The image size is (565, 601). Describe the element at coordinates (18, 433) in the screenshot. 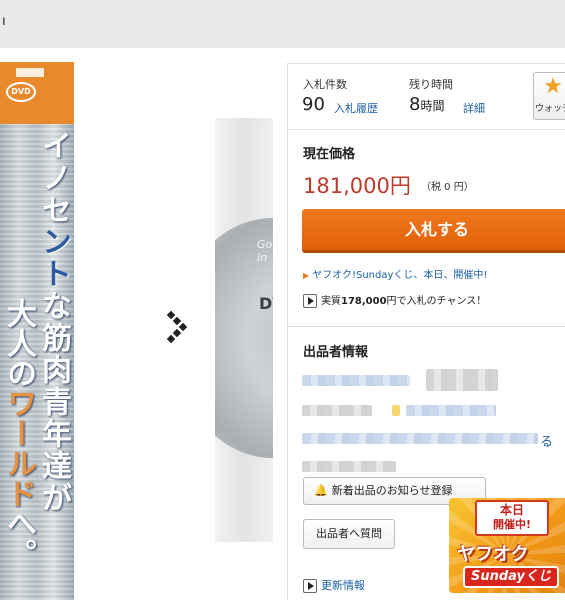

I see `cover-title-line2: 大人のワールドへ。` at that location.